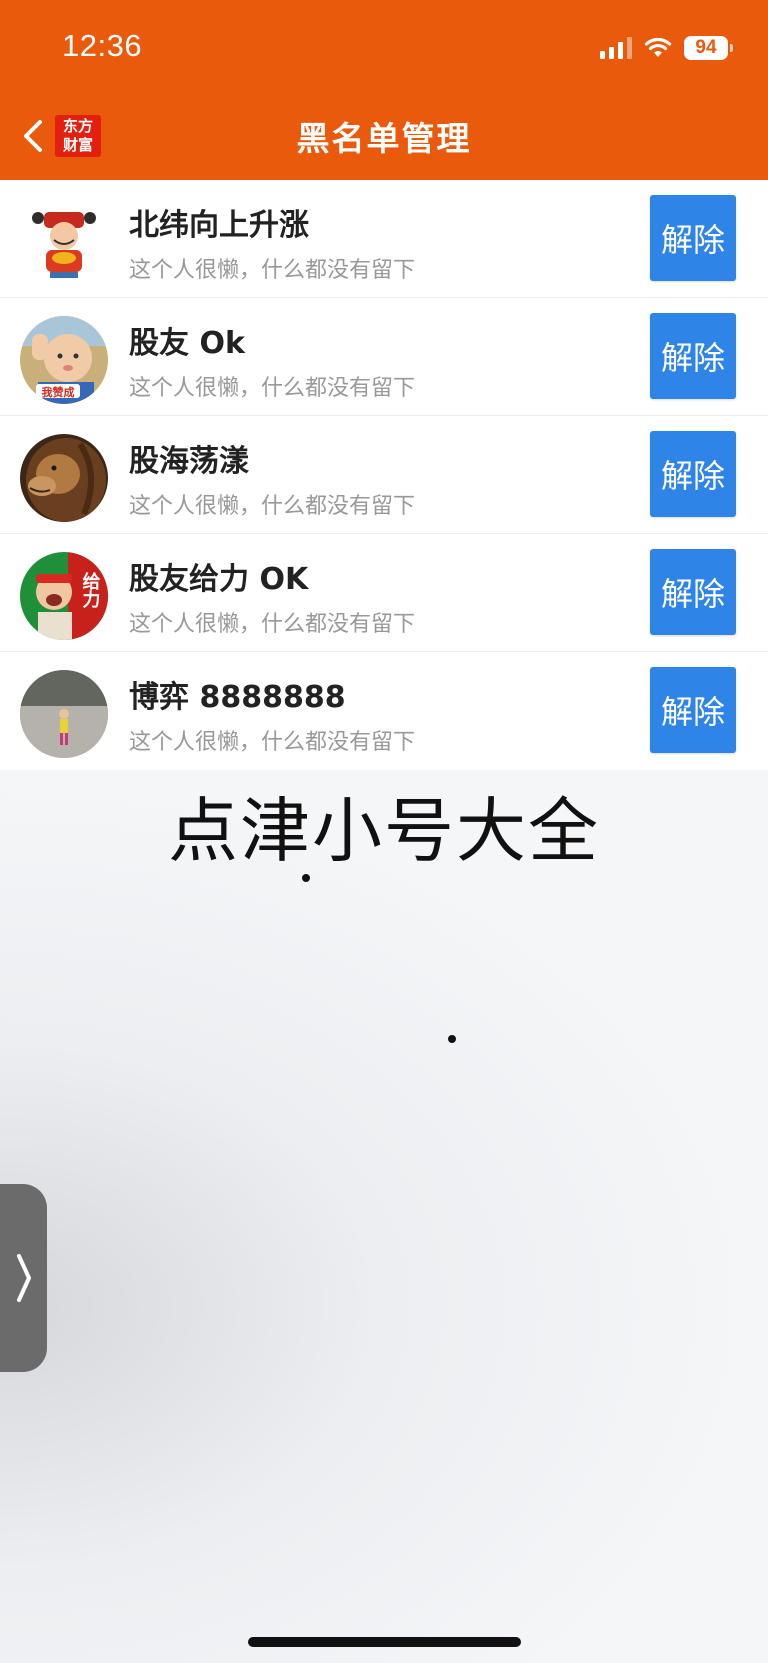 The width and height of the screenshot is (768, 1663). What do you see at coordinates (219, 579) in the screenshot?
I see `username: 股友给力 OK` at bounding box center [219, 579].